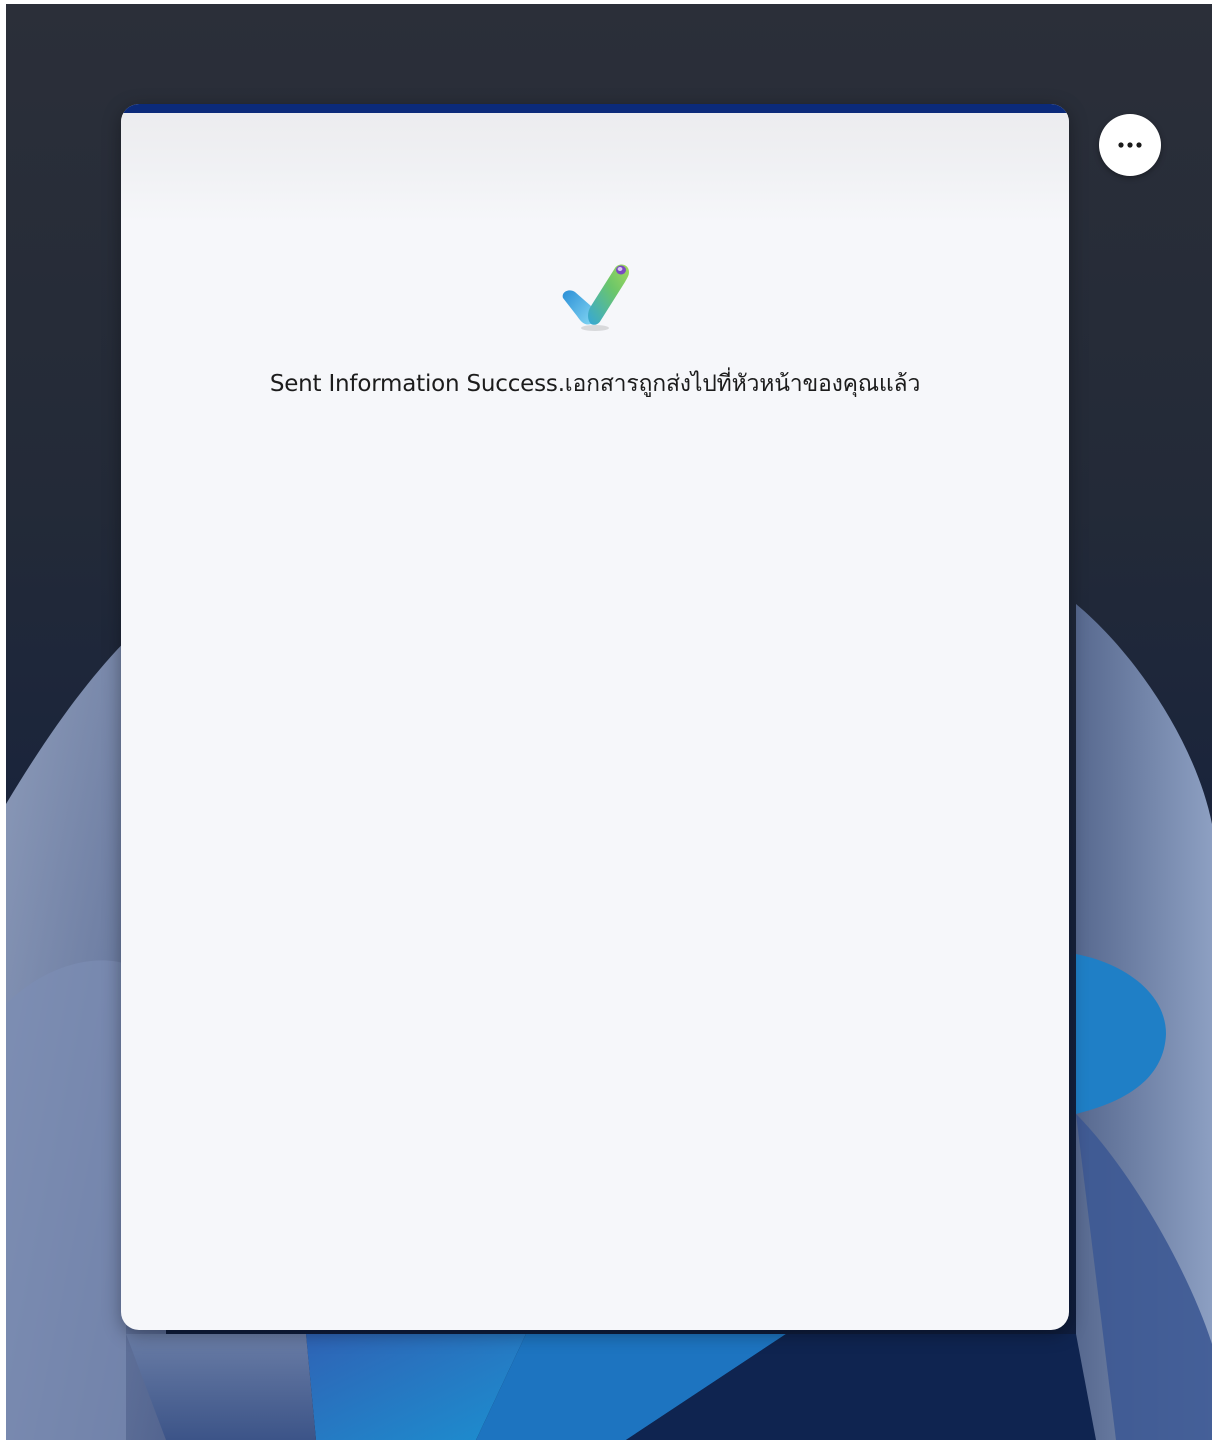  Describe the element at coordinates (595, 168) in the screenshot. I see `dialog-header` at that location.